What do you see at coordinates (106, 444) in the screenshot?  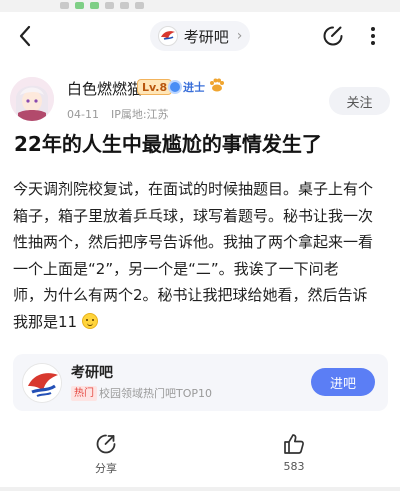 I see `share-icon` at bounding box center [106, 444].